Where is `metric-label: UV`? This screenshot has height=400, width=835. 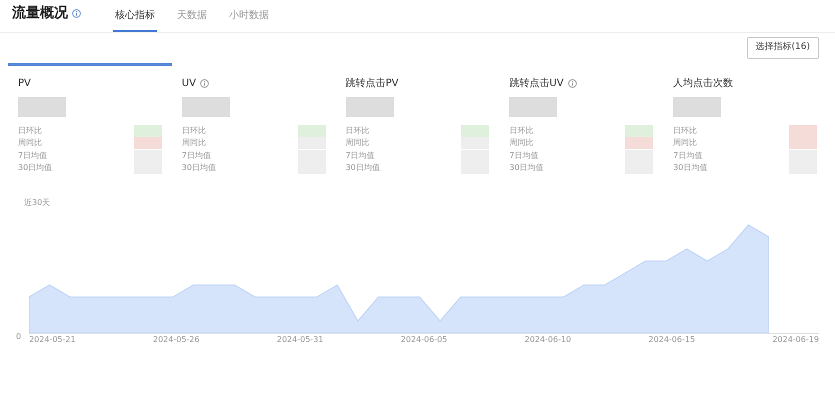
metric-label: UV is located at coordinates (189, 83).